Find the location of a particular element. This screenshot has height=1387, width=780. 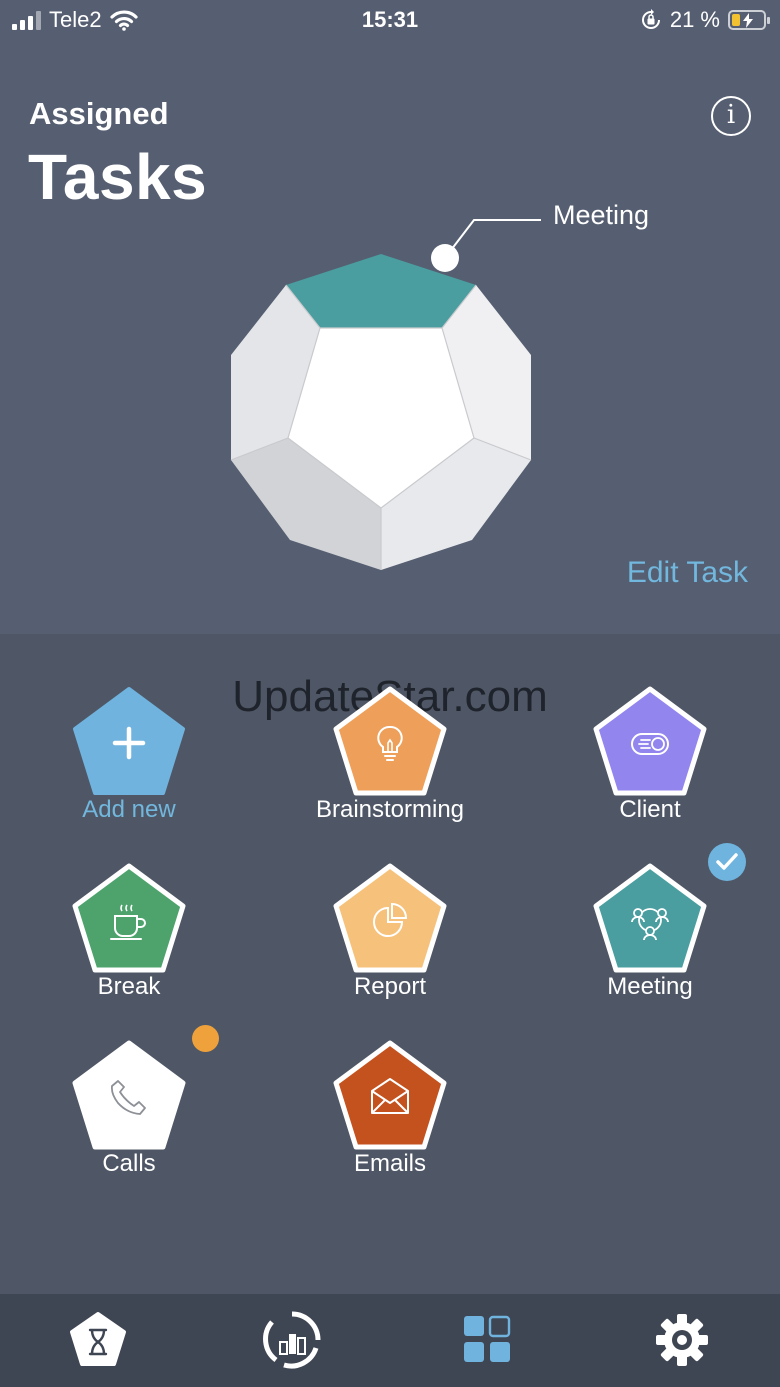

task-break: Break is located at coordinates (129, 937).